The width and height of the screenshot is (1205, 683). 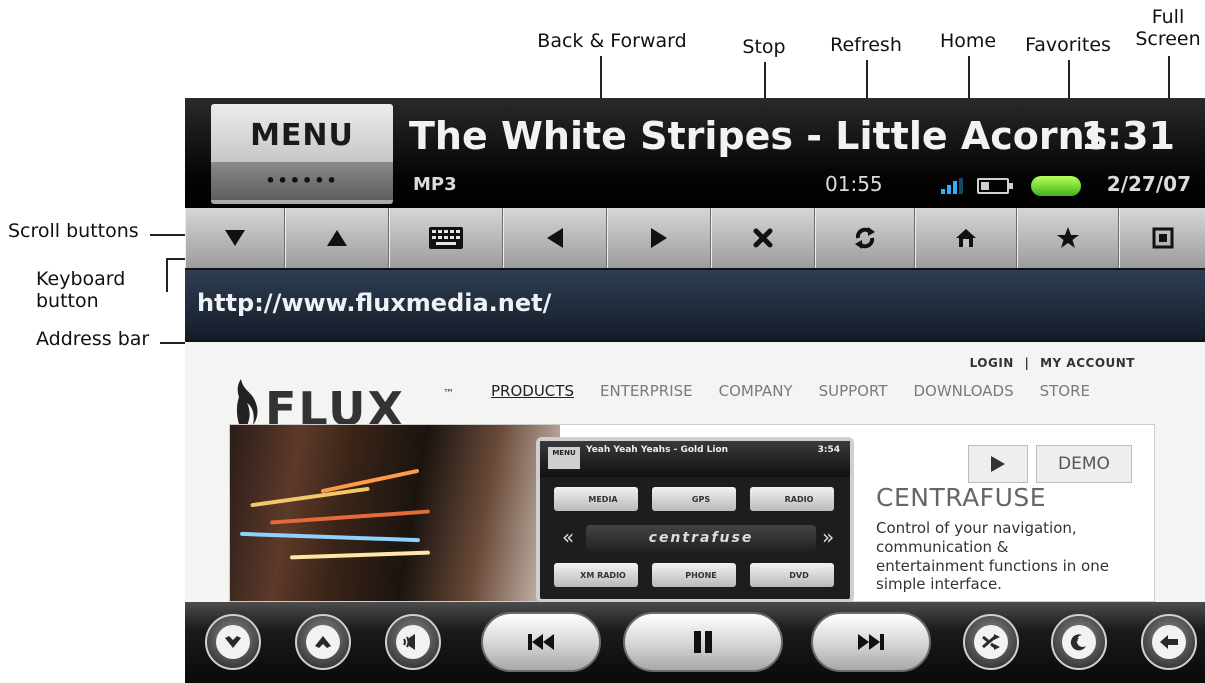 I want to click on preview-menu: MENU, so click(x=564, y=458).